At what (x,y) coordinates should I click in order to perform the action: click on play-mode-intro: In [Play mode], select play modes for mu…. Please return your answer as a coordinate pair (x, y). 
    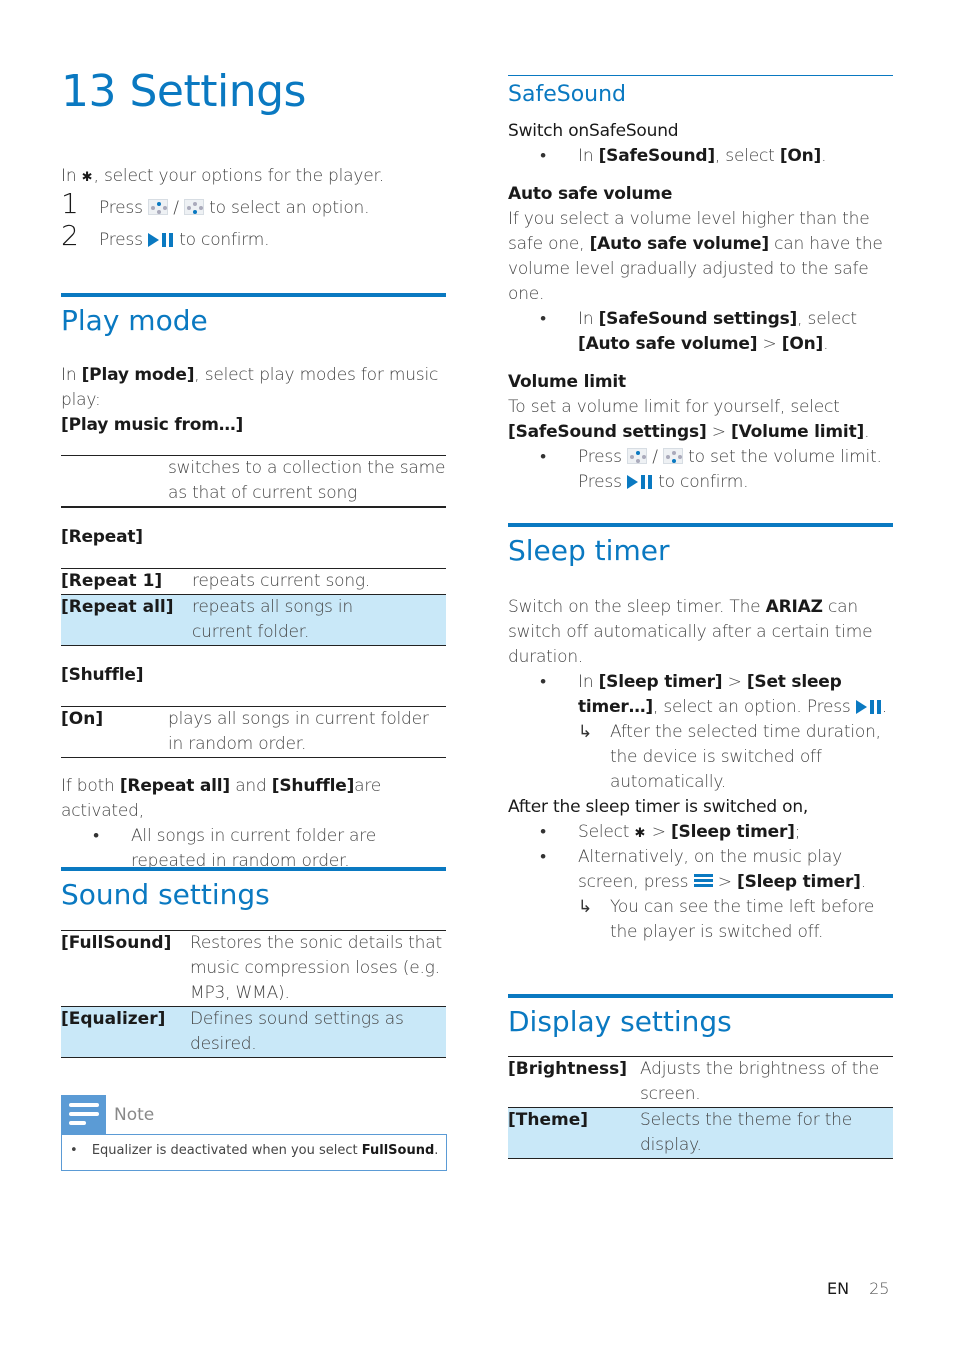
    Looking at the image, I should click on (250, 387).